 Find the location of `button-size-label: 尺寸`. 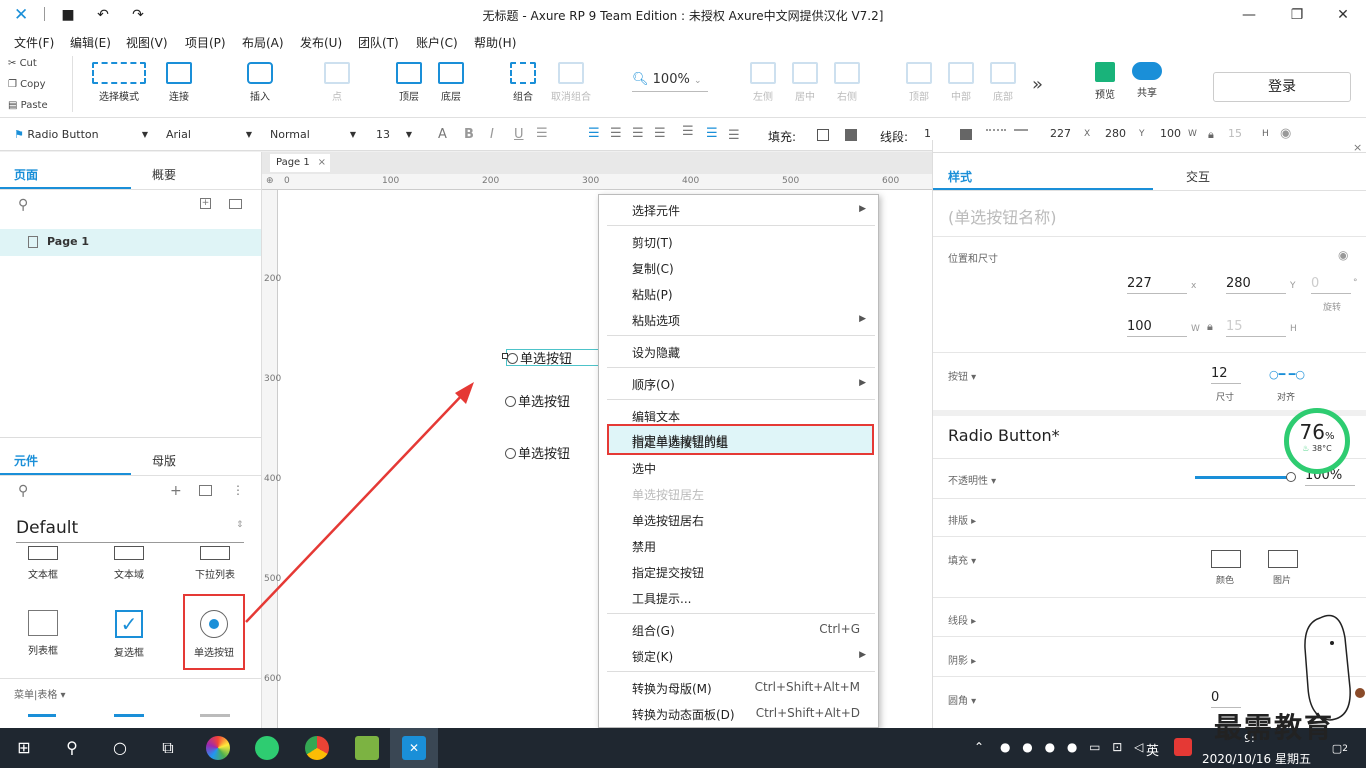

button-size-label: 尺寸 is located at coordinates (1225, 398).